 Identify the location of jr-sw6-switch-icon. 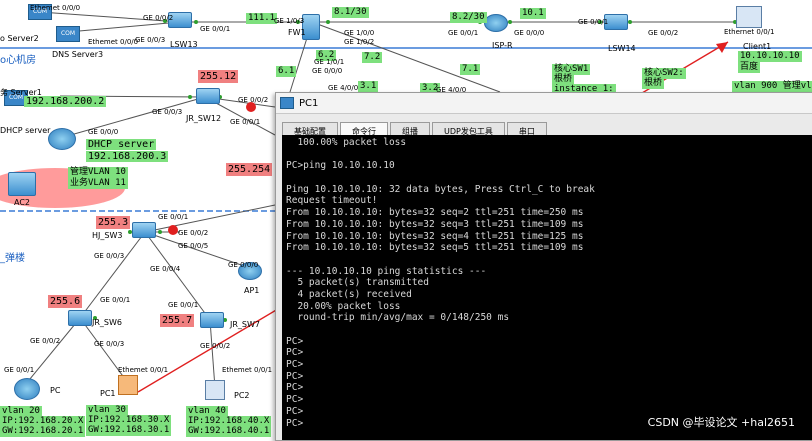
(80, 318).